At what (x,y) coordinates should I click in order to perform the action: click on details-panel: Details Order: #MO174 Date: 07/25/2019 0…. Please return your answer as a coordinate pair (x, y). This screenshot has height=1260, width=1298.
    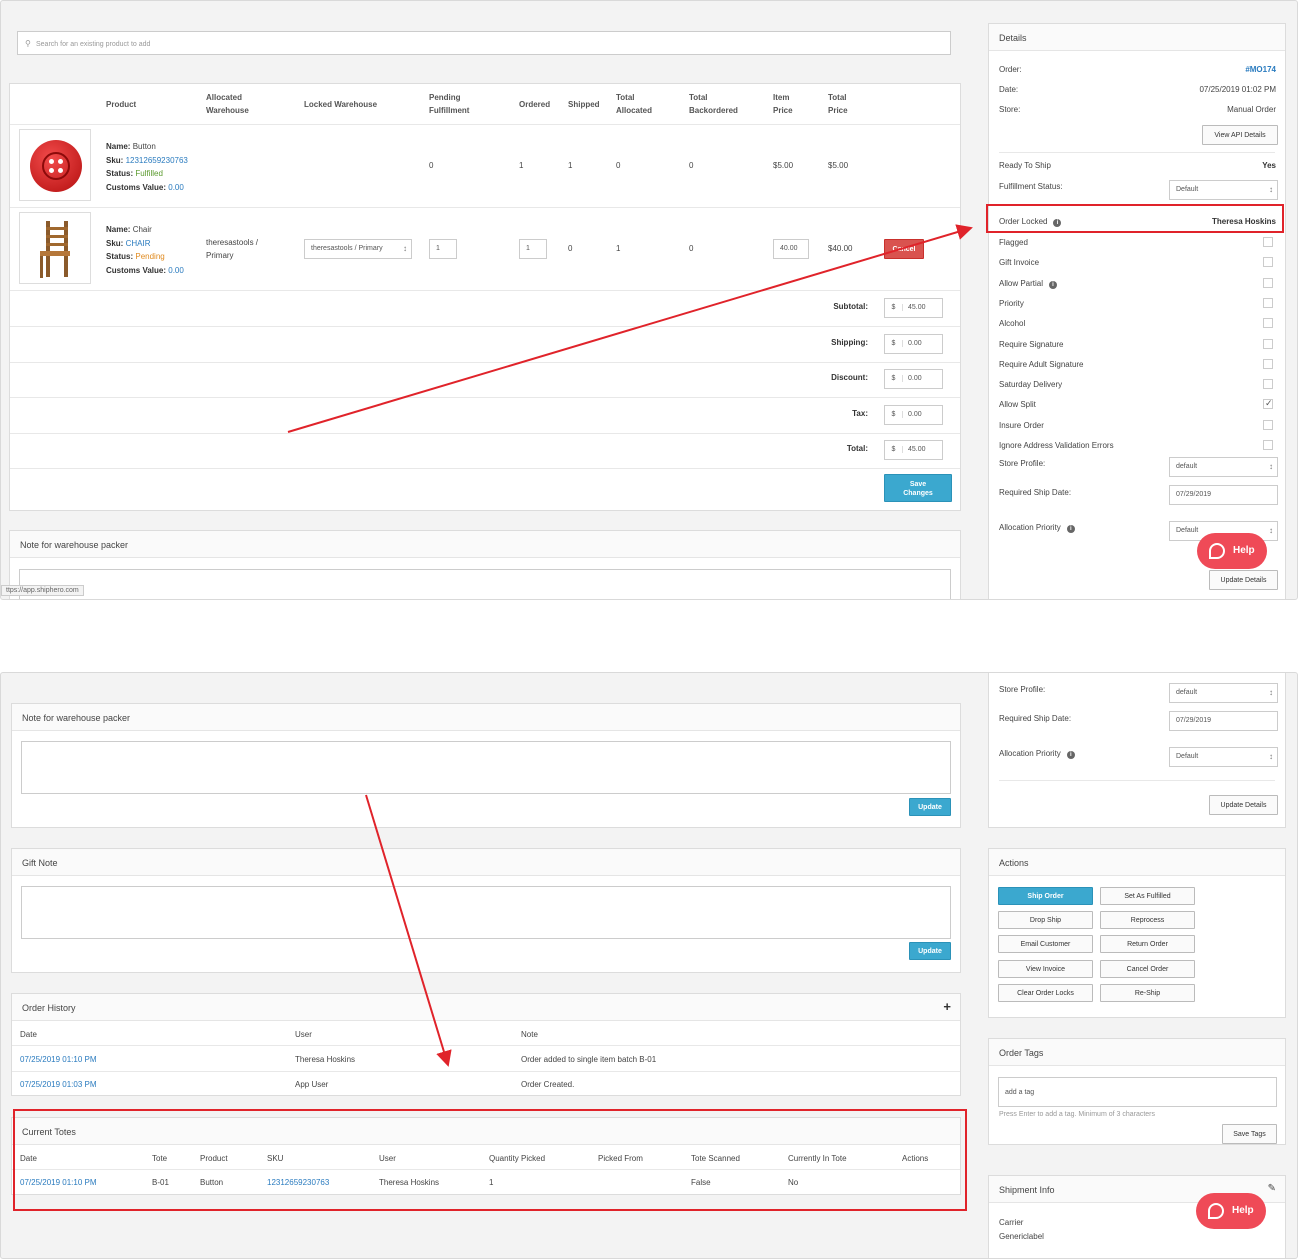
    Looking at the image, I should click on (1137, 311).